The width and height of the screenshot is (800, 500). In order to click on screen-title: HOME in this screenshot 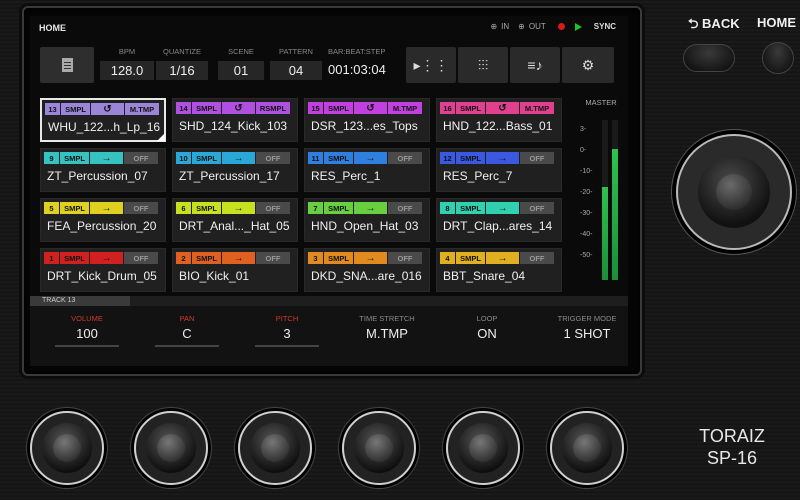, I will do `click(52, 28)`.